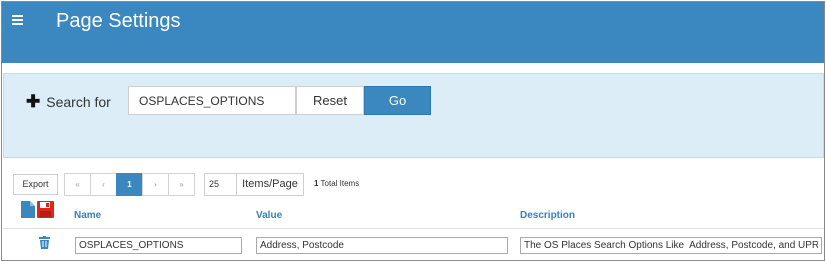 This screenshot has height=262, width=826. Describe the element at coordinates (103, 184) in the screenshot. I see `pager-prev-button: ‹` at that location.